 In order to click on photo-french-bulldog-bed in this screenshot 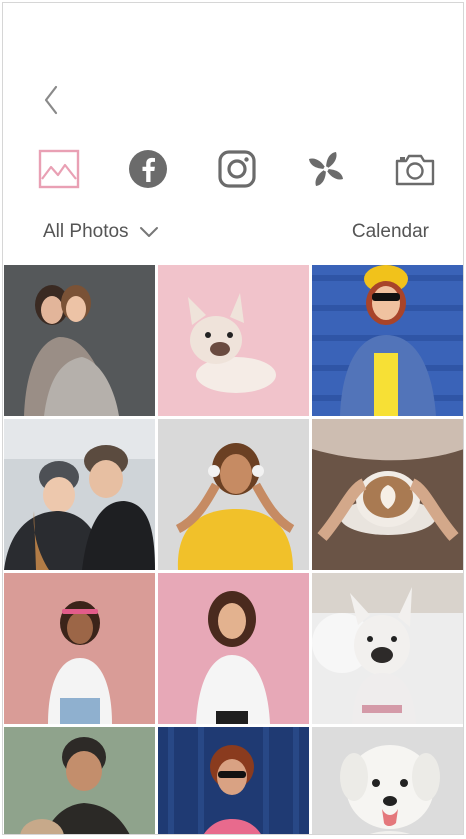, I will do `click(387, 648)`.